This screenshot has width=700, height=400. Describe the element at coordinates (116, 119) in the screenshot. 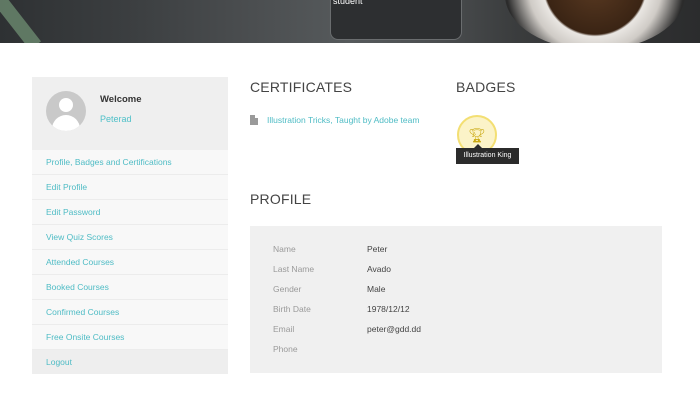

I see `username-link: Peterad` at that location.